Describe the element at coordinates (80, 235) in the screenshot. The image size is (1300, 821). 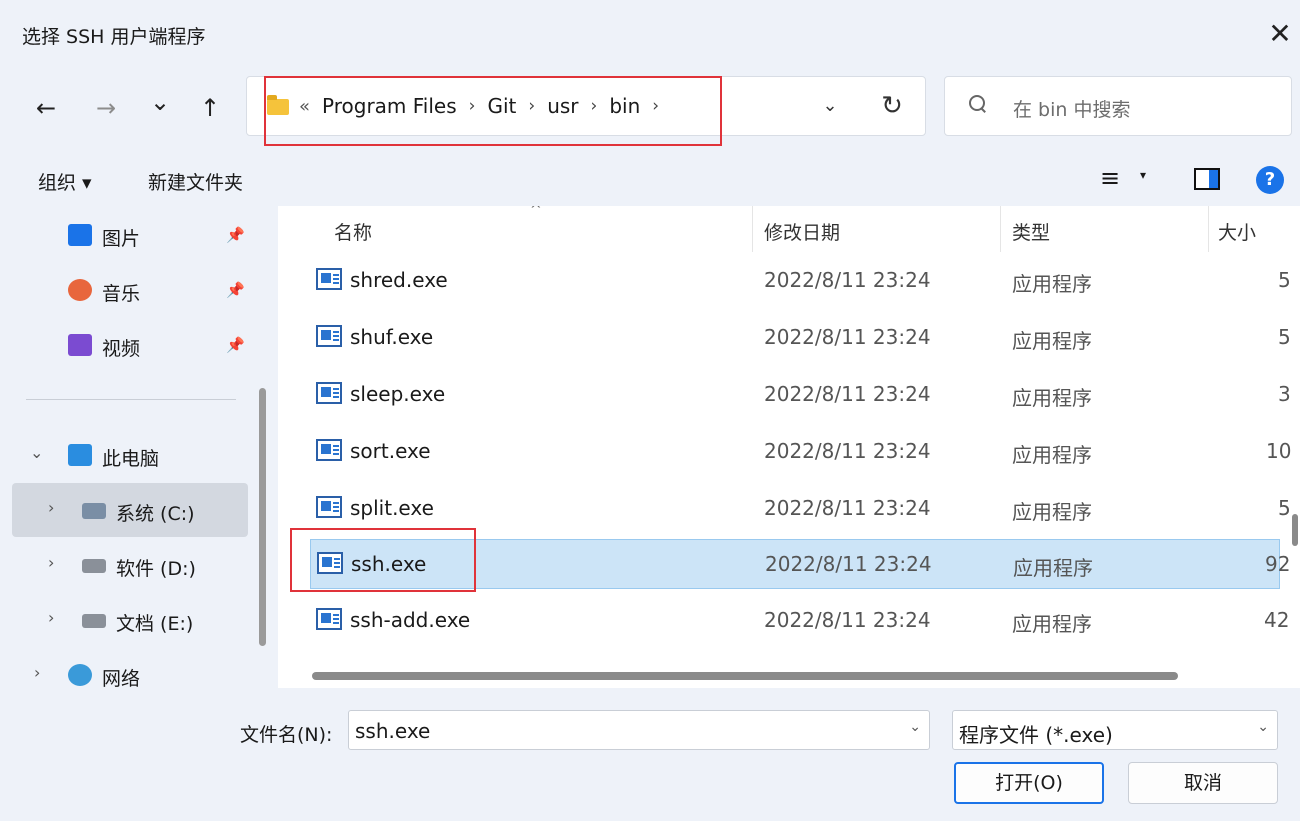
I see `pictures-icon` at that location.